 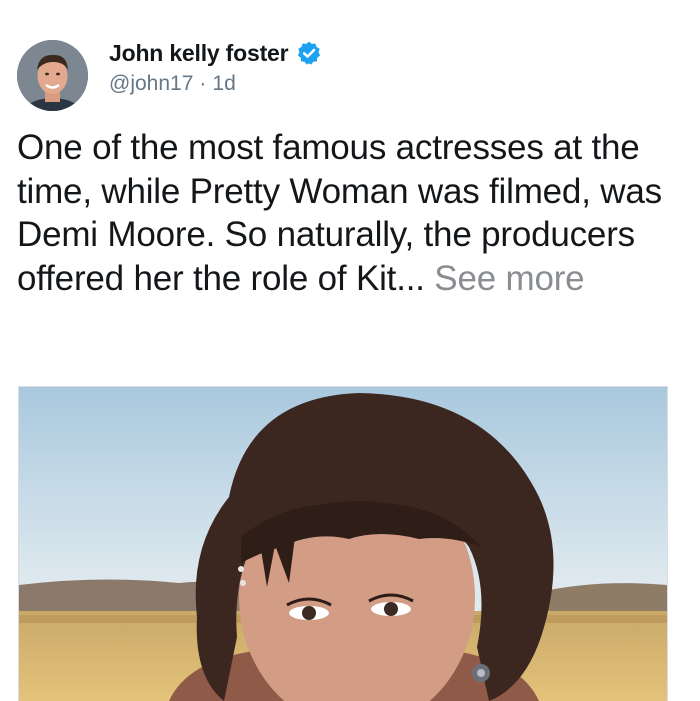 I want to click on tweet-timestamp: 1d, so click(x=223, y=84).